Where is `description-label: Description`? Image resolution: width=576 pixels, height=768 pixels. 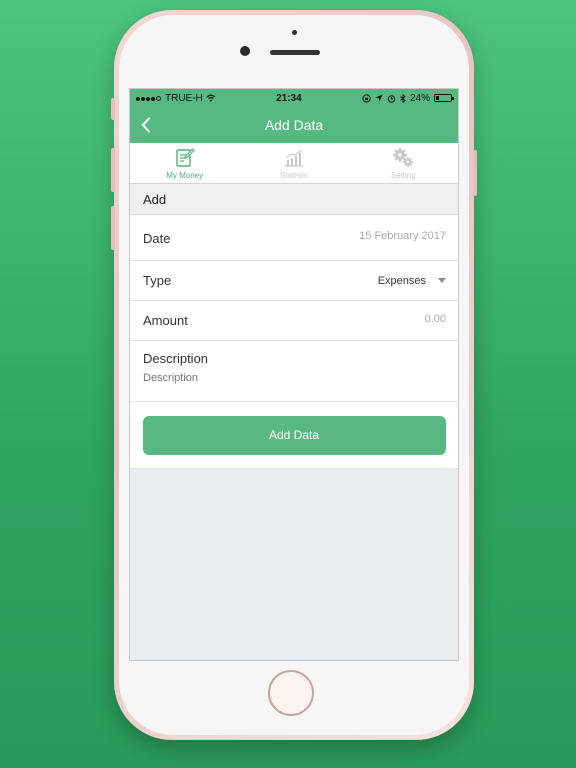 description-label: Description is located at coordinates (176, 358).